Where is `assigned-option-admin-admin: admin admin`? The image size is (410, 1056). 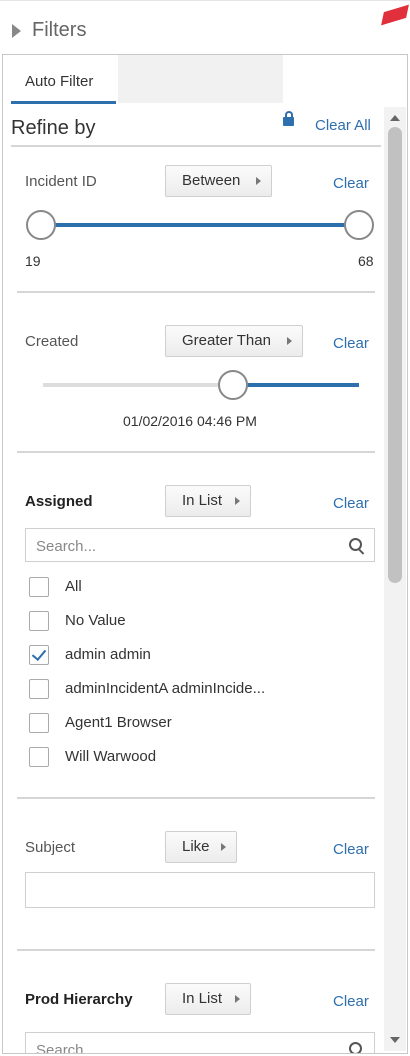 assigned-option-admin-admin: admin admin is located at coordinates (199, 657).